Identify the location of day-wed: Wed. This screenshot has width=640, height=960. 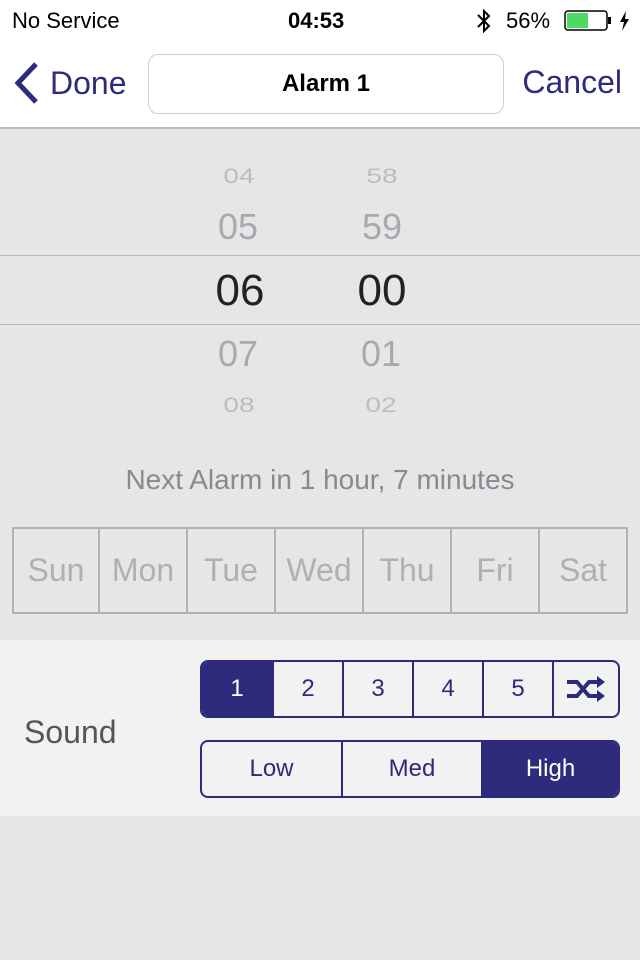
(320, 570).